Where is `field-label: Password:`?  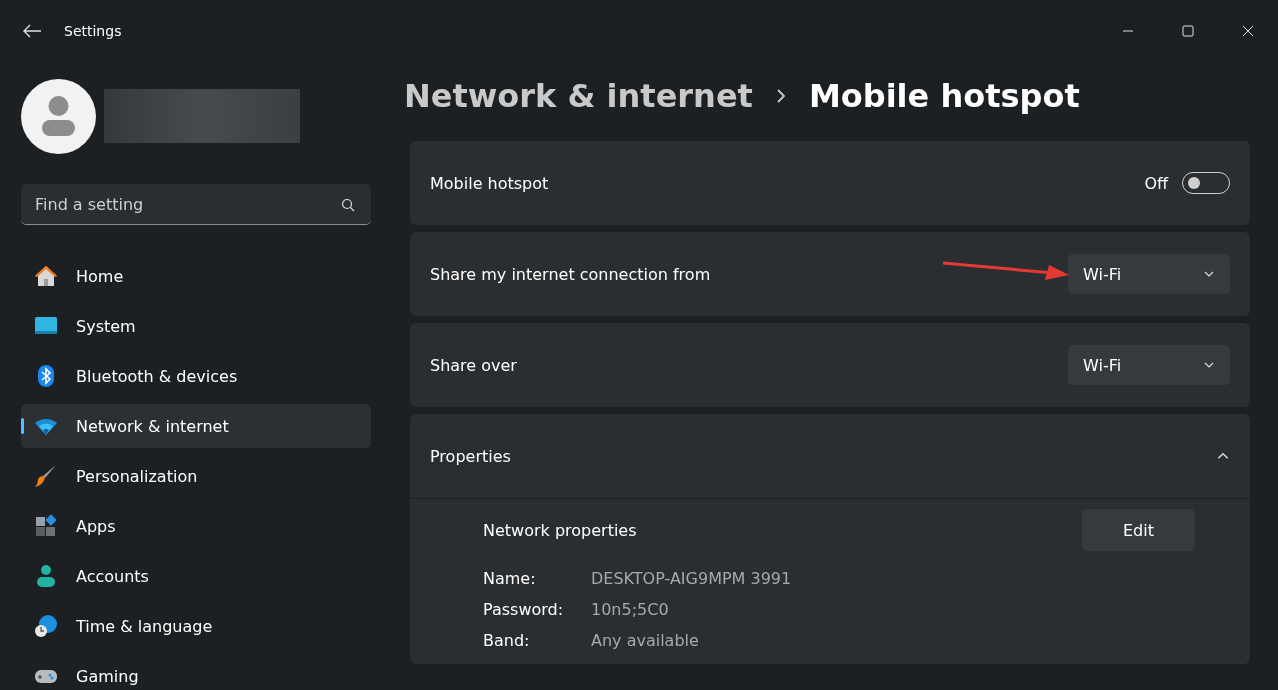
field-label: Password: is located at coordinates (524, 609).